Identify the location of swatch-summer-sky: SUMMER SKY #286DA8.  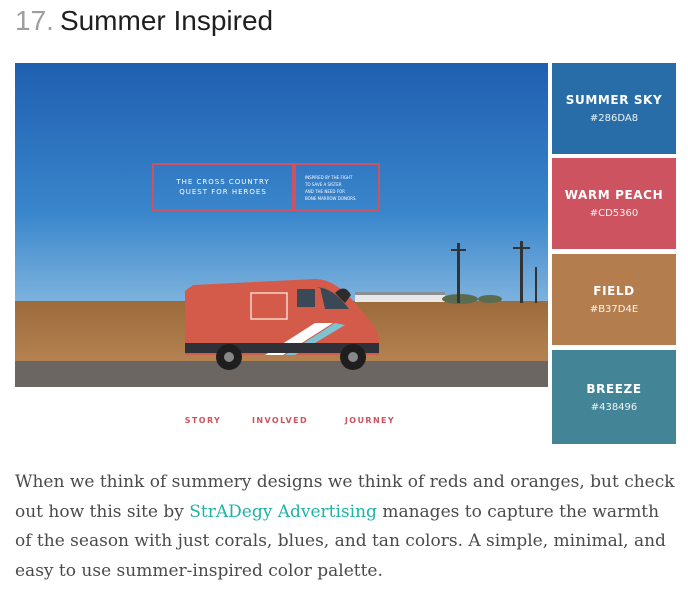
(614, 108).